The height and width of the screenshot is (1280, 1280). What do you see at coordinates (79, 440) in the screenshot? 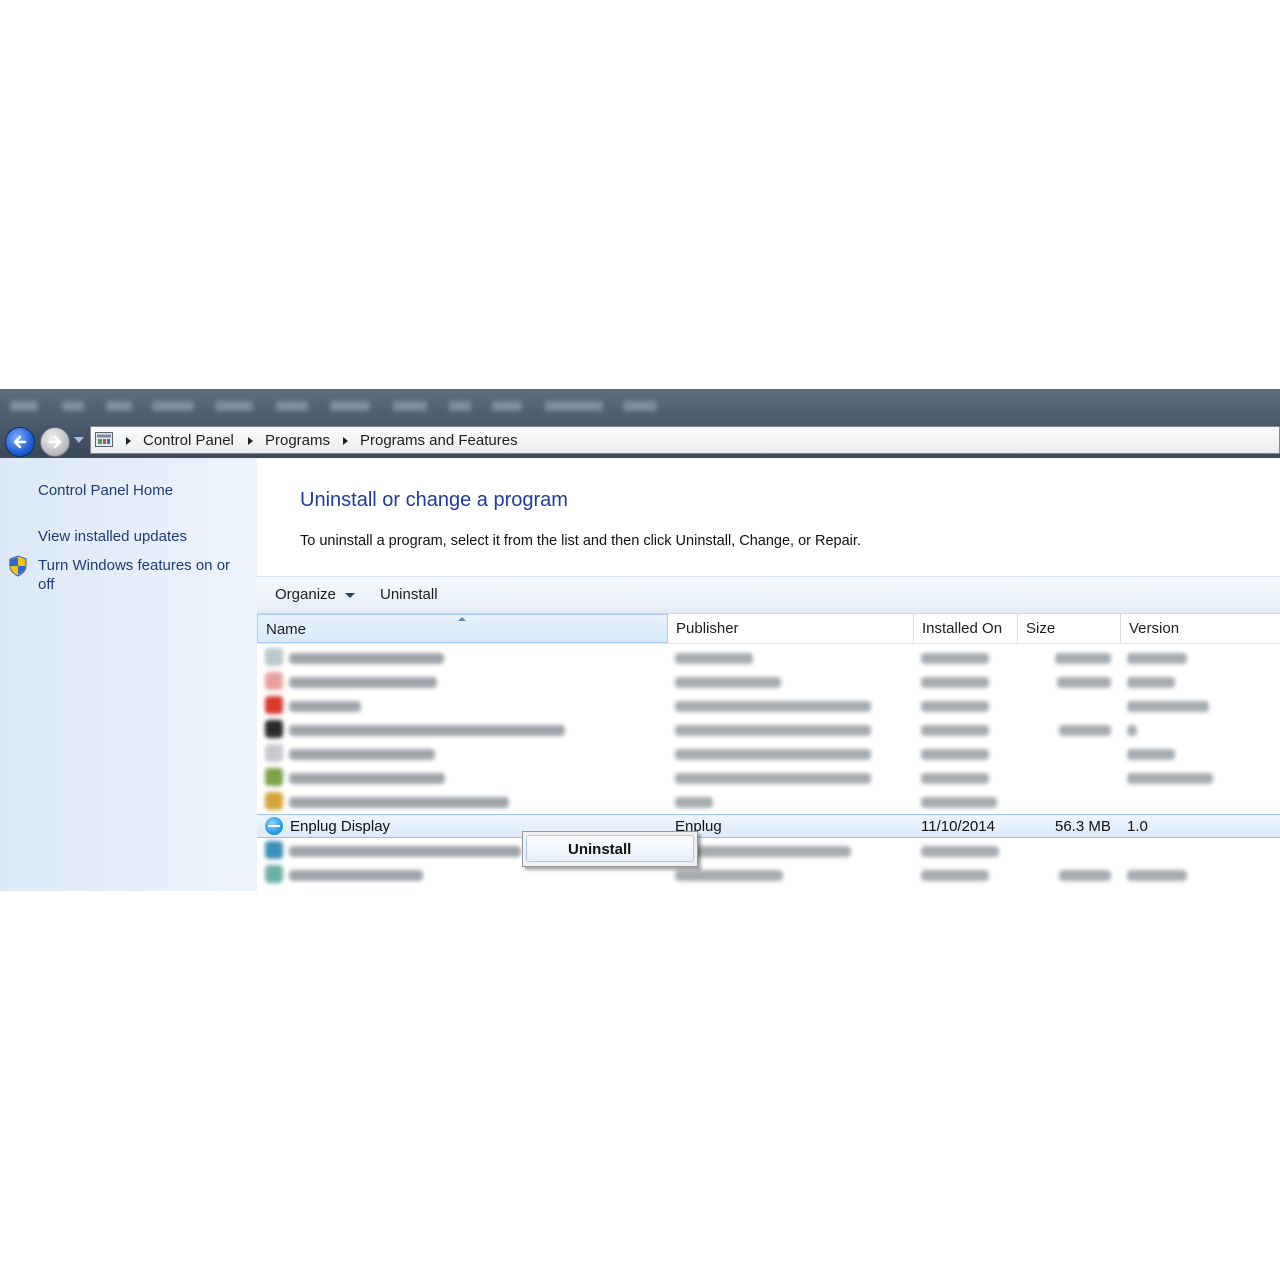
I see `recent-pages-dropdown-icon` at bounding box center [79, 440].